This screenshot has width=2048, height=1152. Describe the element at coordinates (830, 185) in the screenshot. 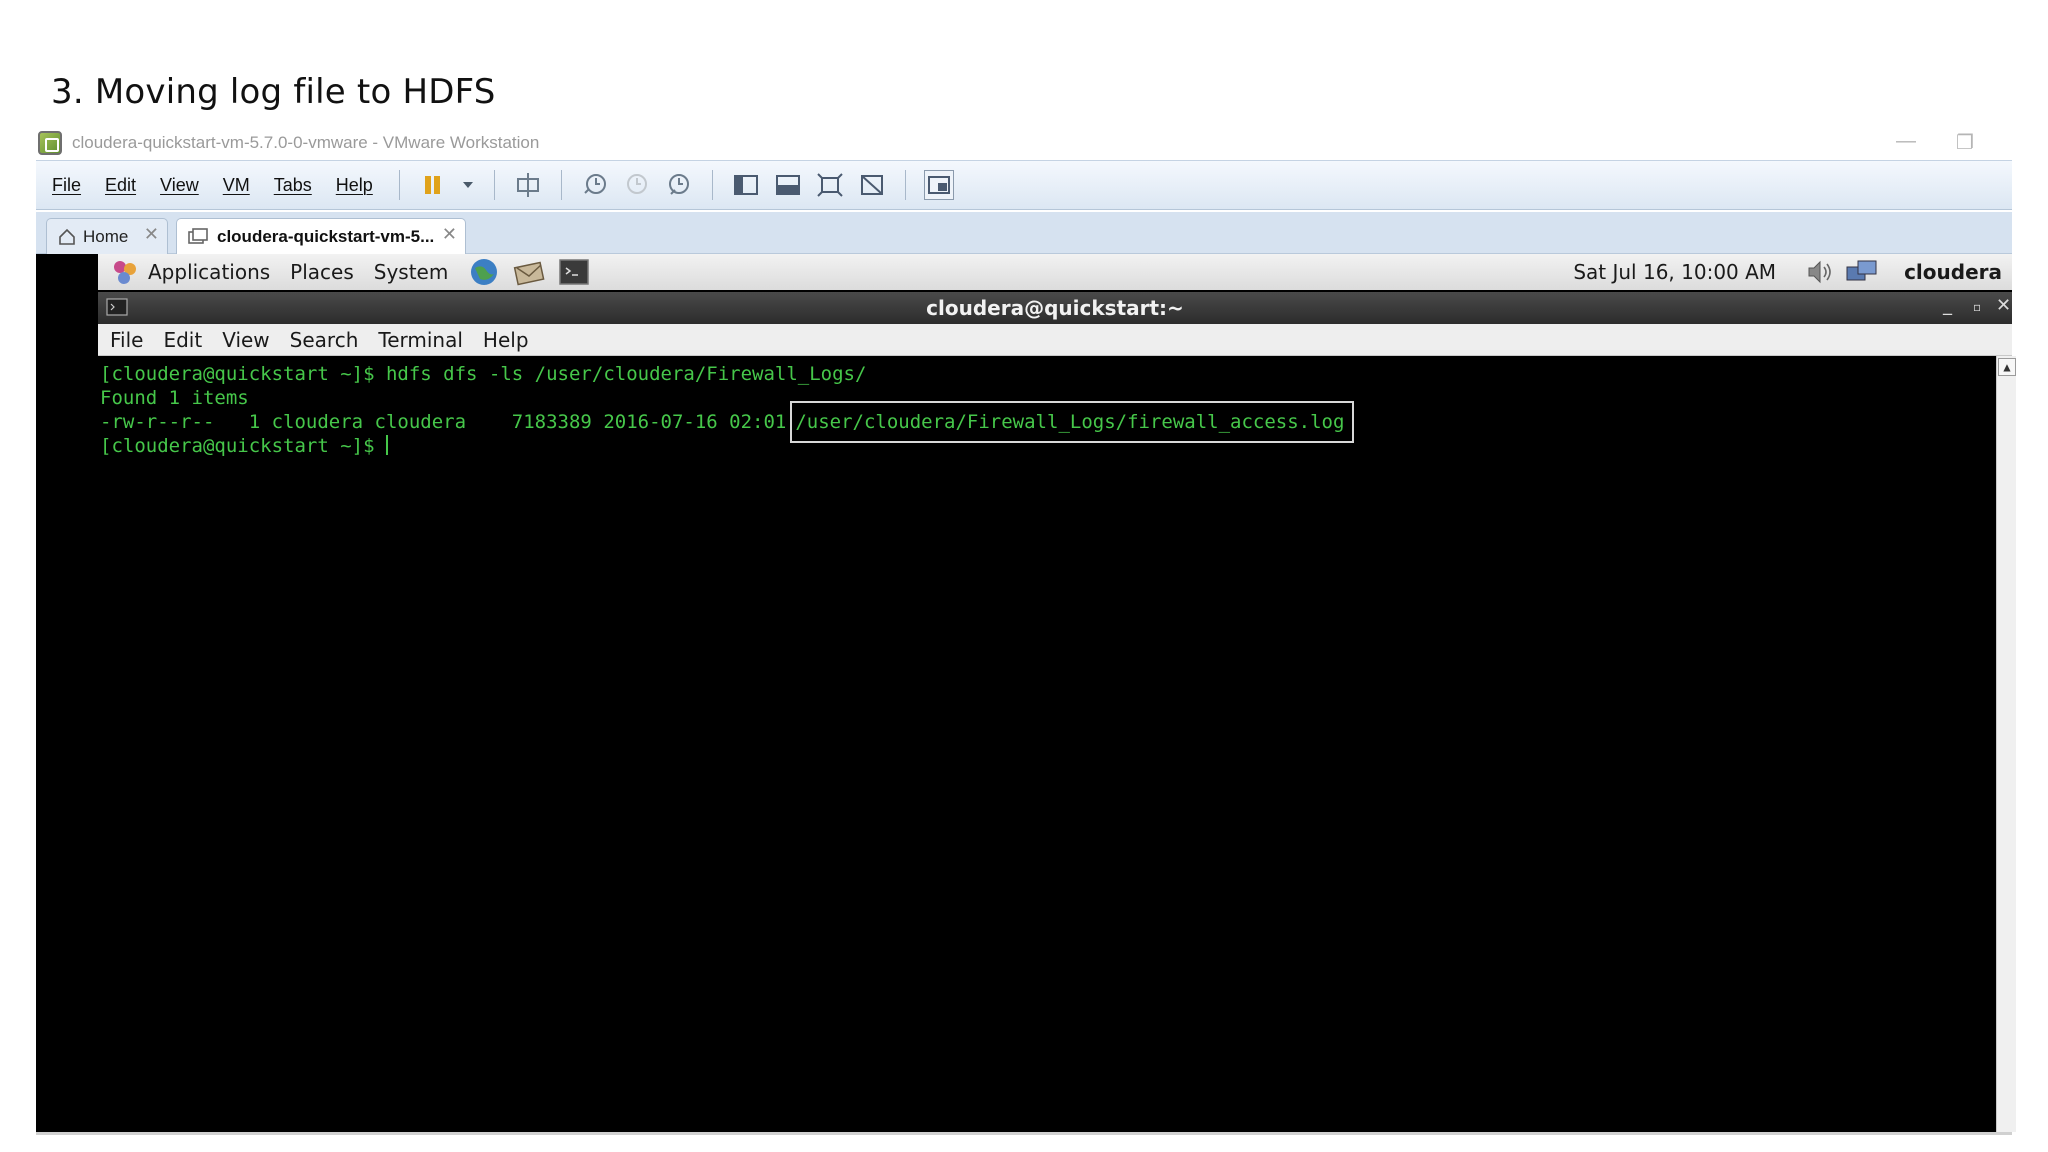

I see `fullscreen-icon` at that location.